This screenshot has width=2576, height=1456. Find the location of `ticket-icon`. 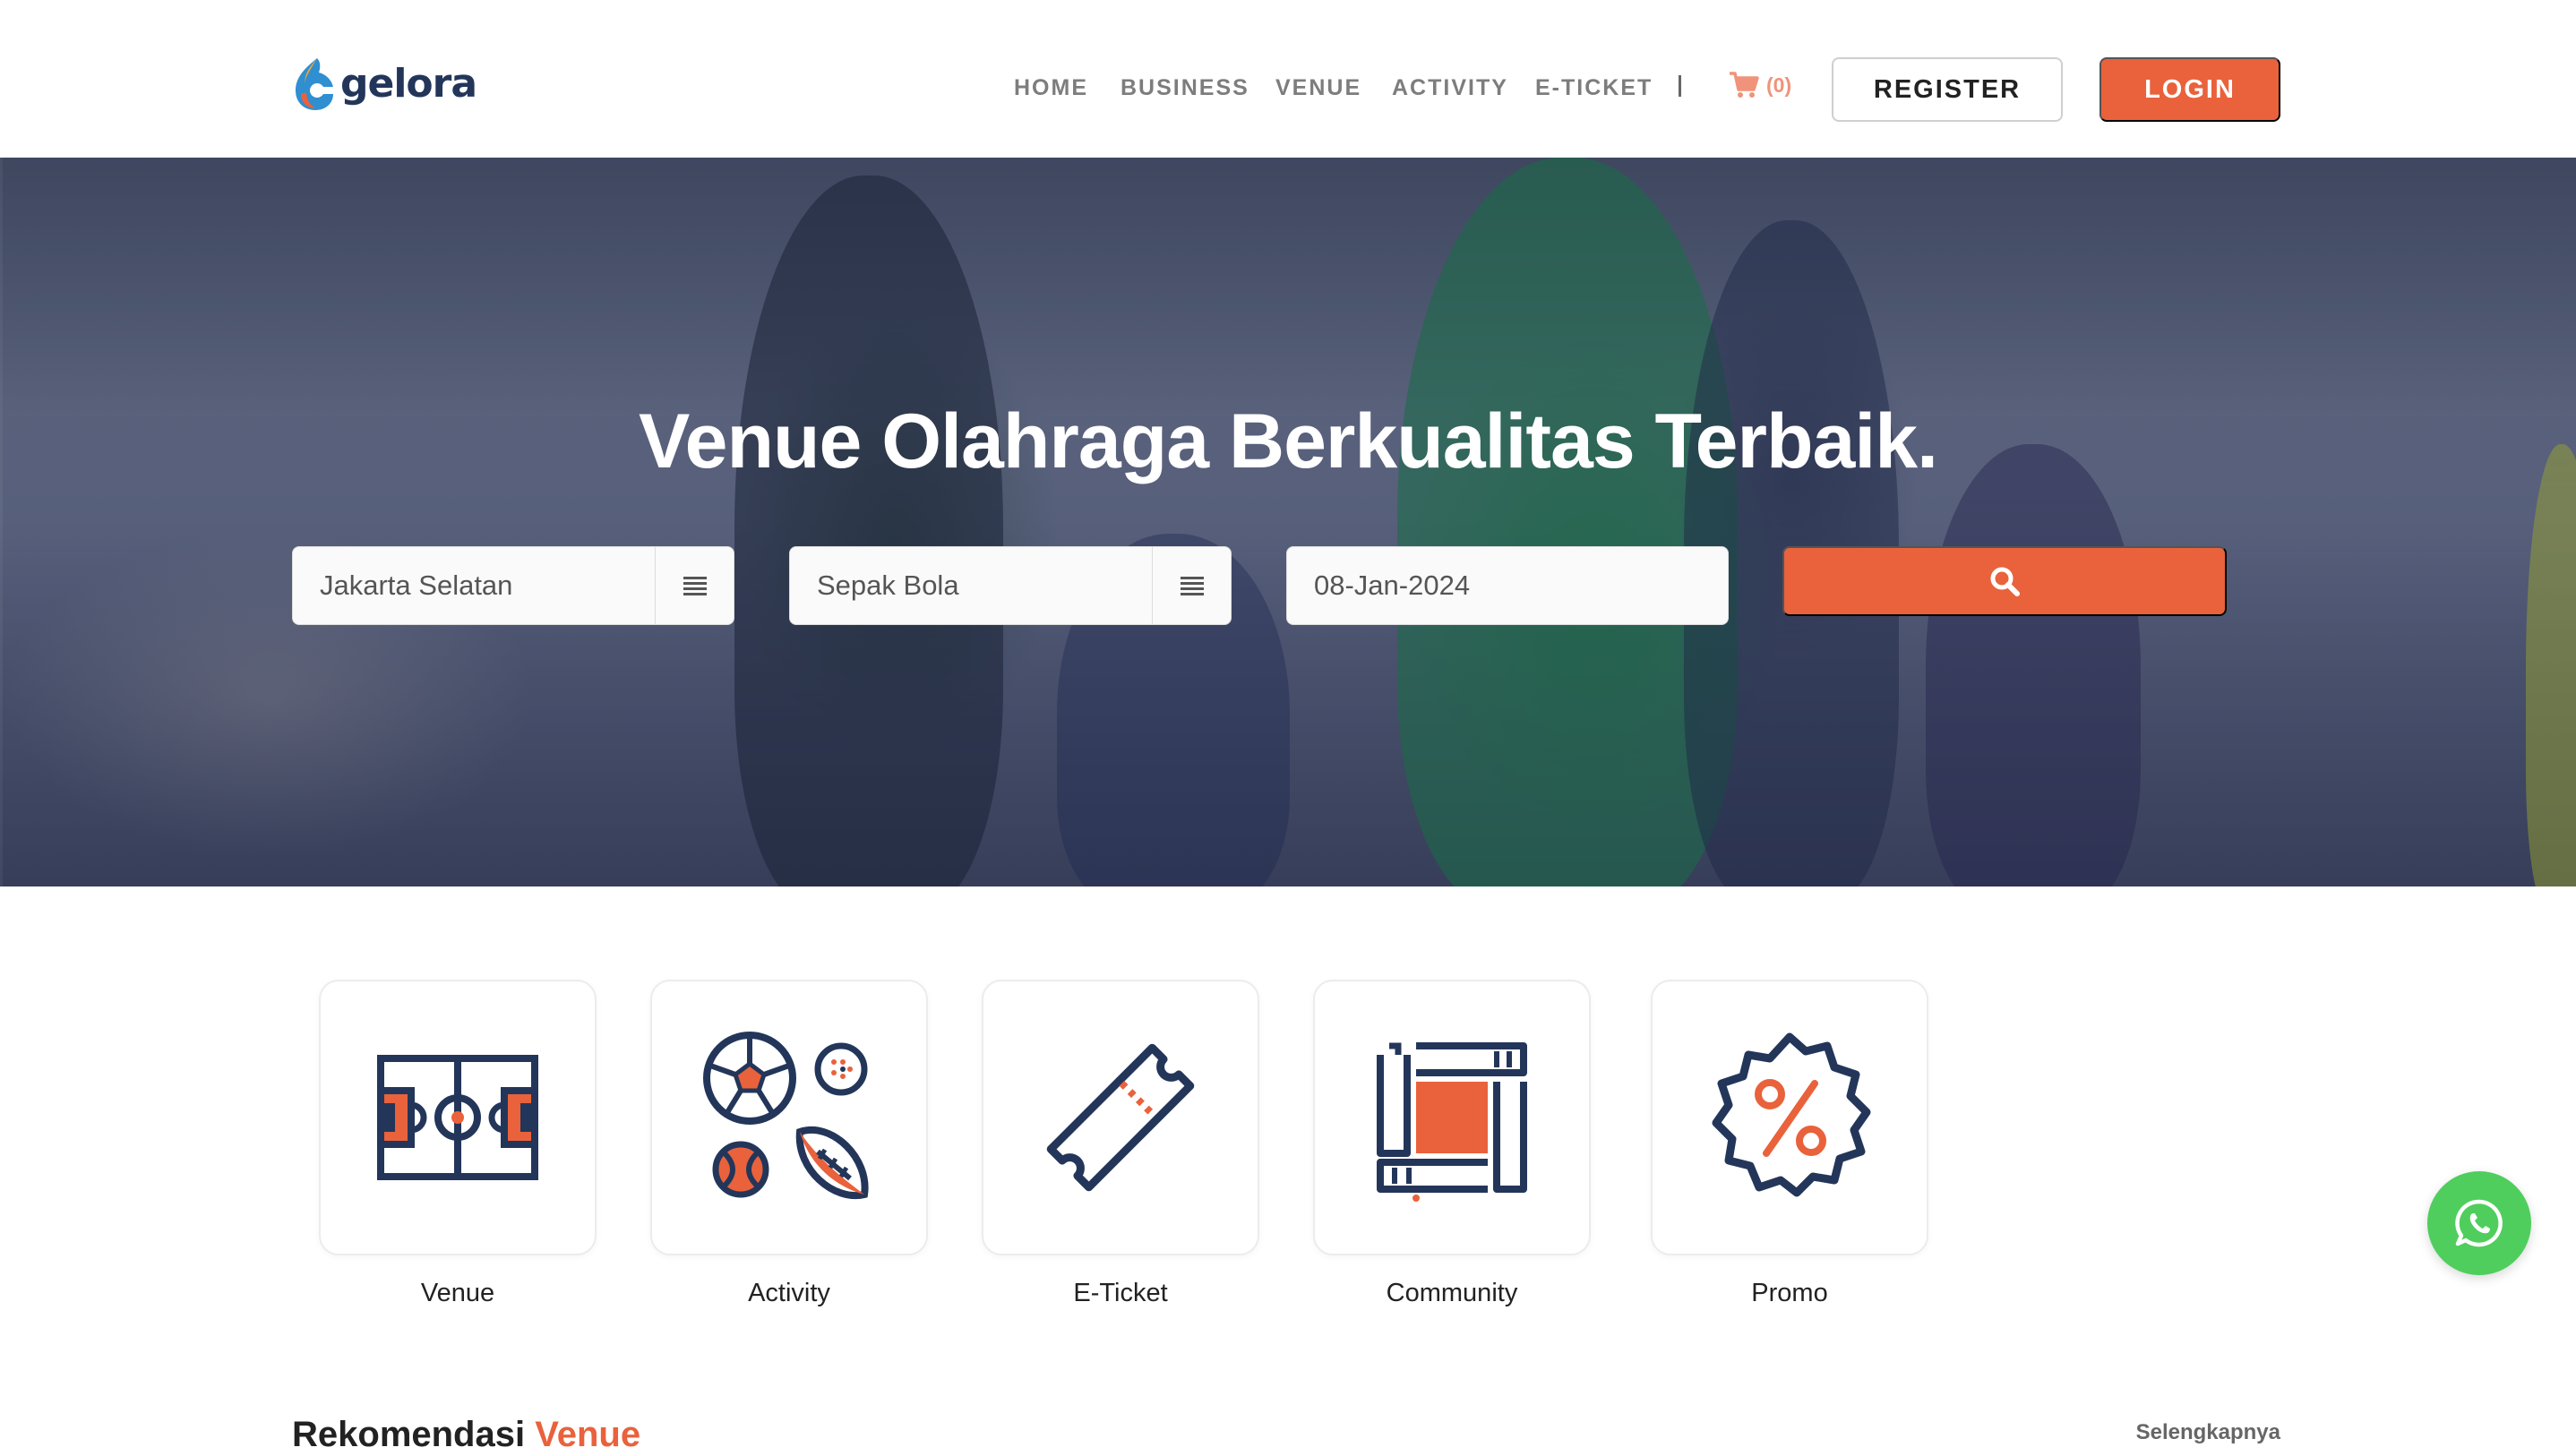

ticket-icon is located at coordinates (1120, 1117).